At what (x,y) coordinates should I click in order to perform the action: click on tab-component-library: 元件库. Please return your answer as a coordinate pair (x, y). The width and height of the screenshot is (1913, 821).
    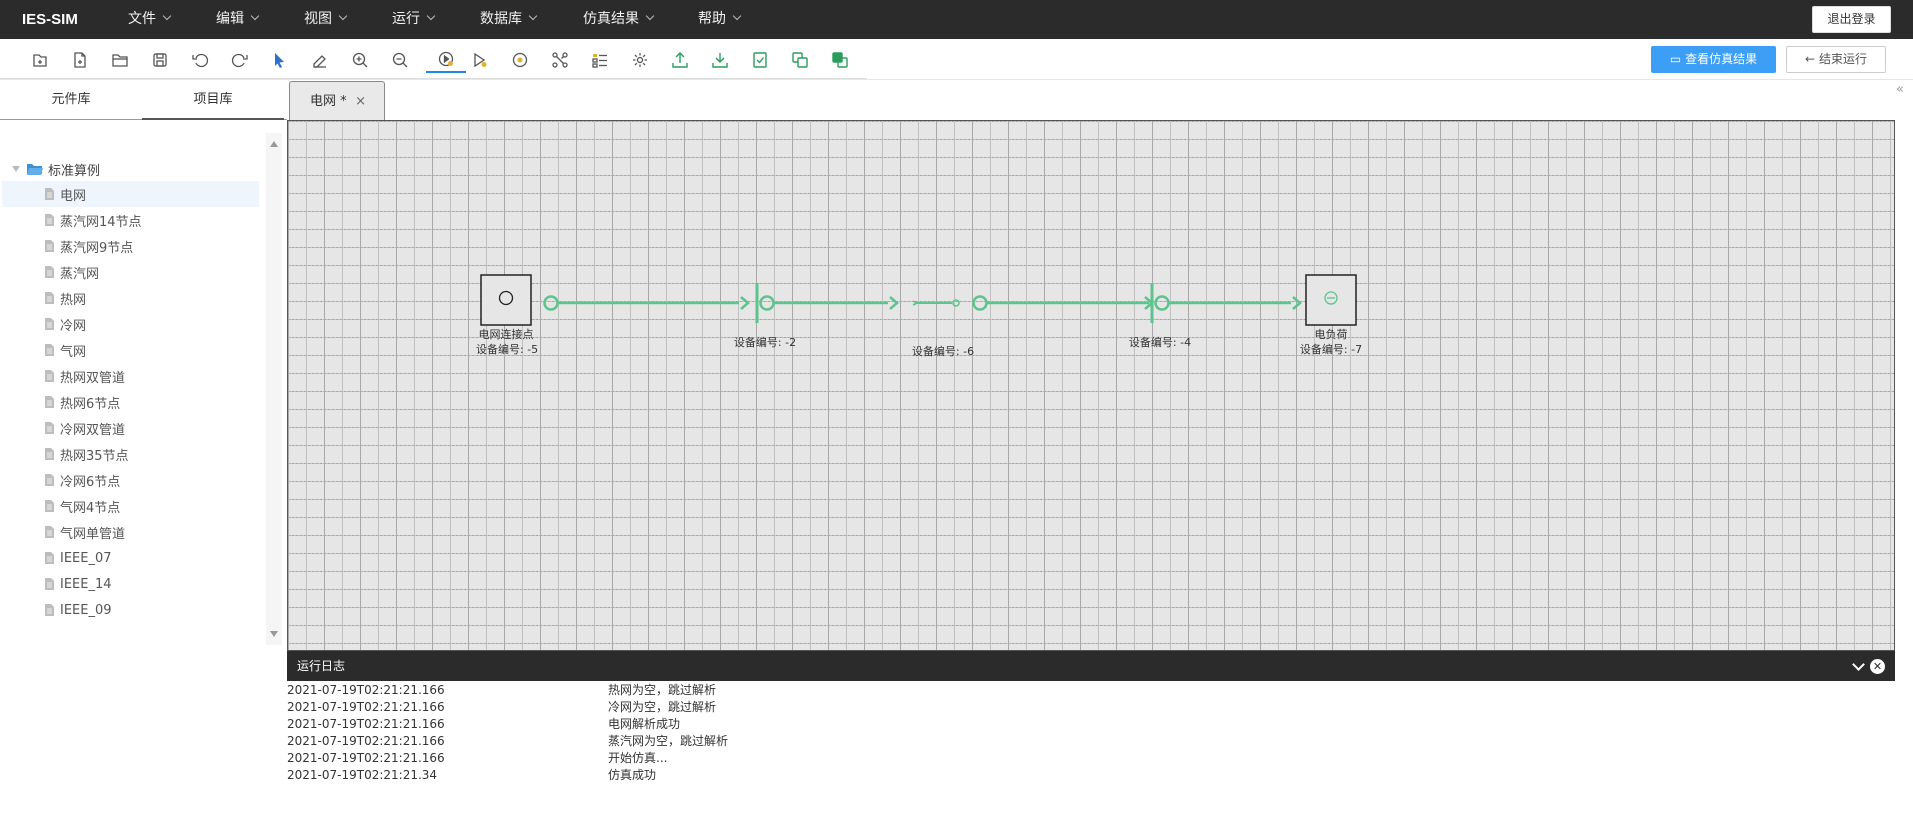
    Looking at the image, I should click on (71, 100).